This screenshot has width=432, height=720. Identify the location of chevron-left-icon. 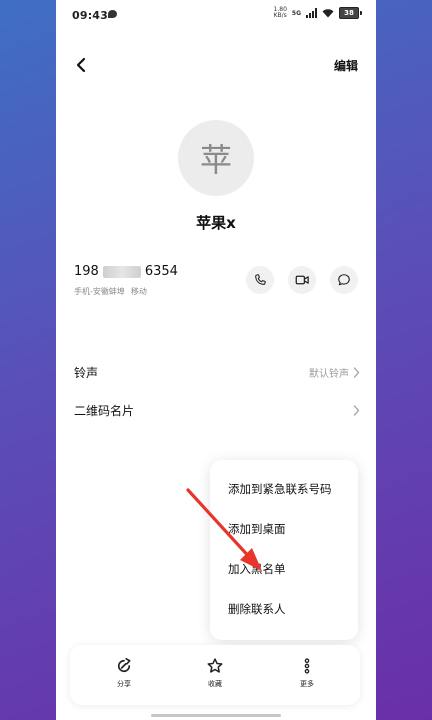
(81, 65).